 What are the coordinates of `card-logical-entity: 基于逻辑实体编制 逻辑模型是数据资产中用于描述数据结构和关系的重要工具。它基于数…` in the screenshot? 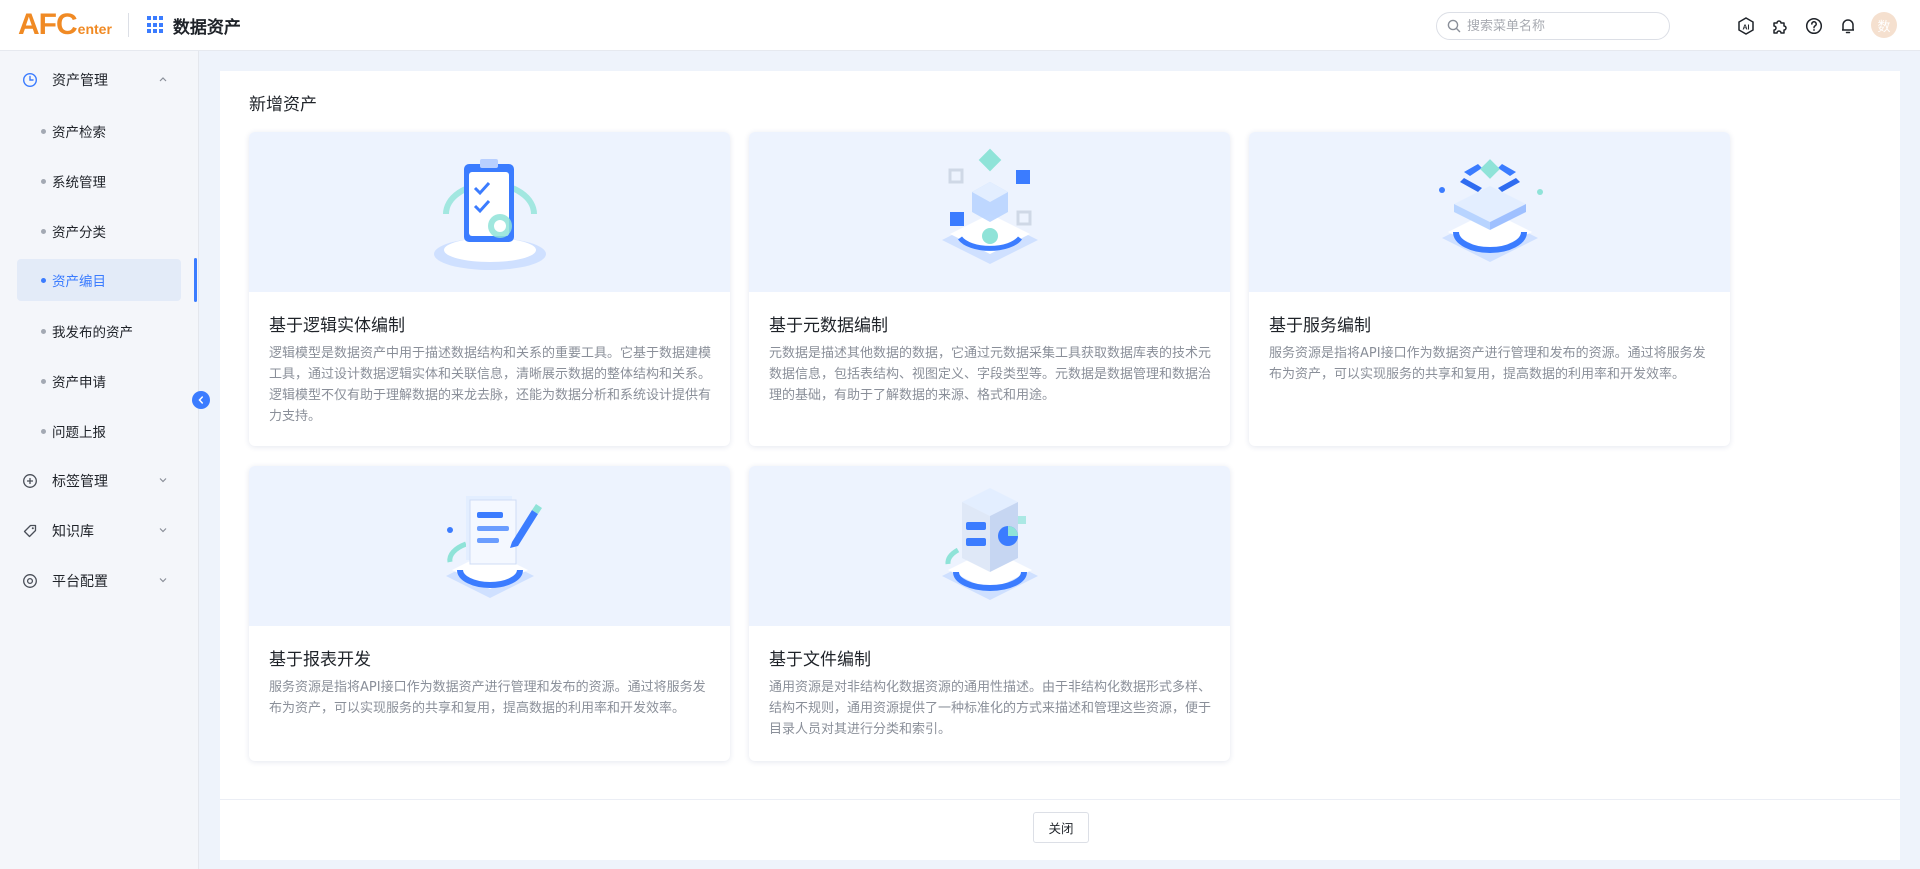 It's located at (489, 289).